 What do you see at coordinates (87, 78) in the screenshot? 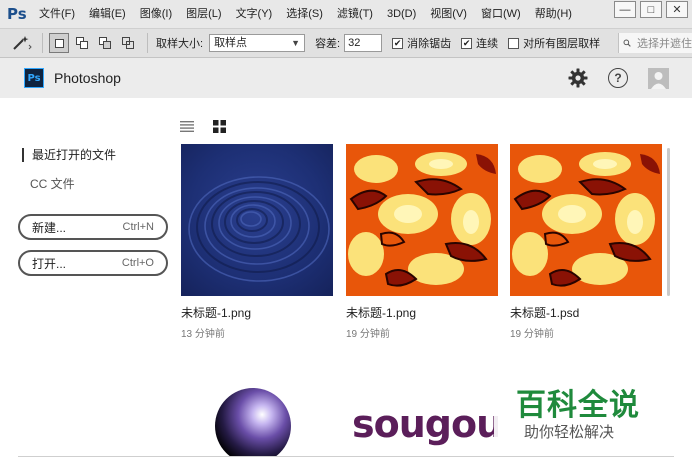
I see `app-name: Photoshop` at bounding box center [87, 78].